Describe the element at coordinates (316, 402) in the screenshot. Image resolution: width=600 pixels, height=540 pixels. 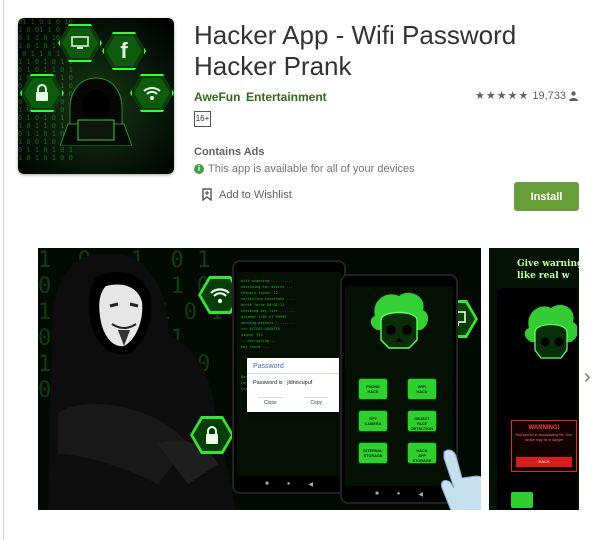
I see `dialog-copy-button: Copy` at that location.